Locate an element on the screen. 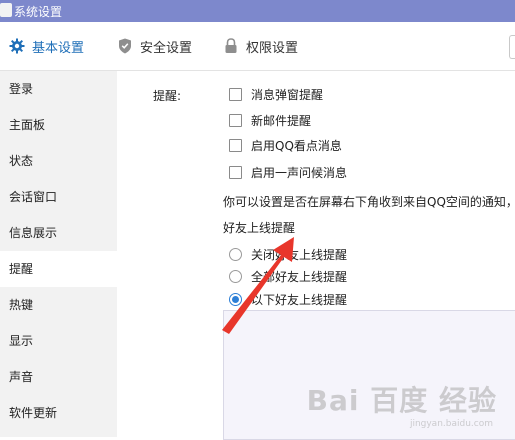 The width and height of the screenshot is (515, 440). watermark-url: jingyan.baidu.com is located at coordinates (451, 424).